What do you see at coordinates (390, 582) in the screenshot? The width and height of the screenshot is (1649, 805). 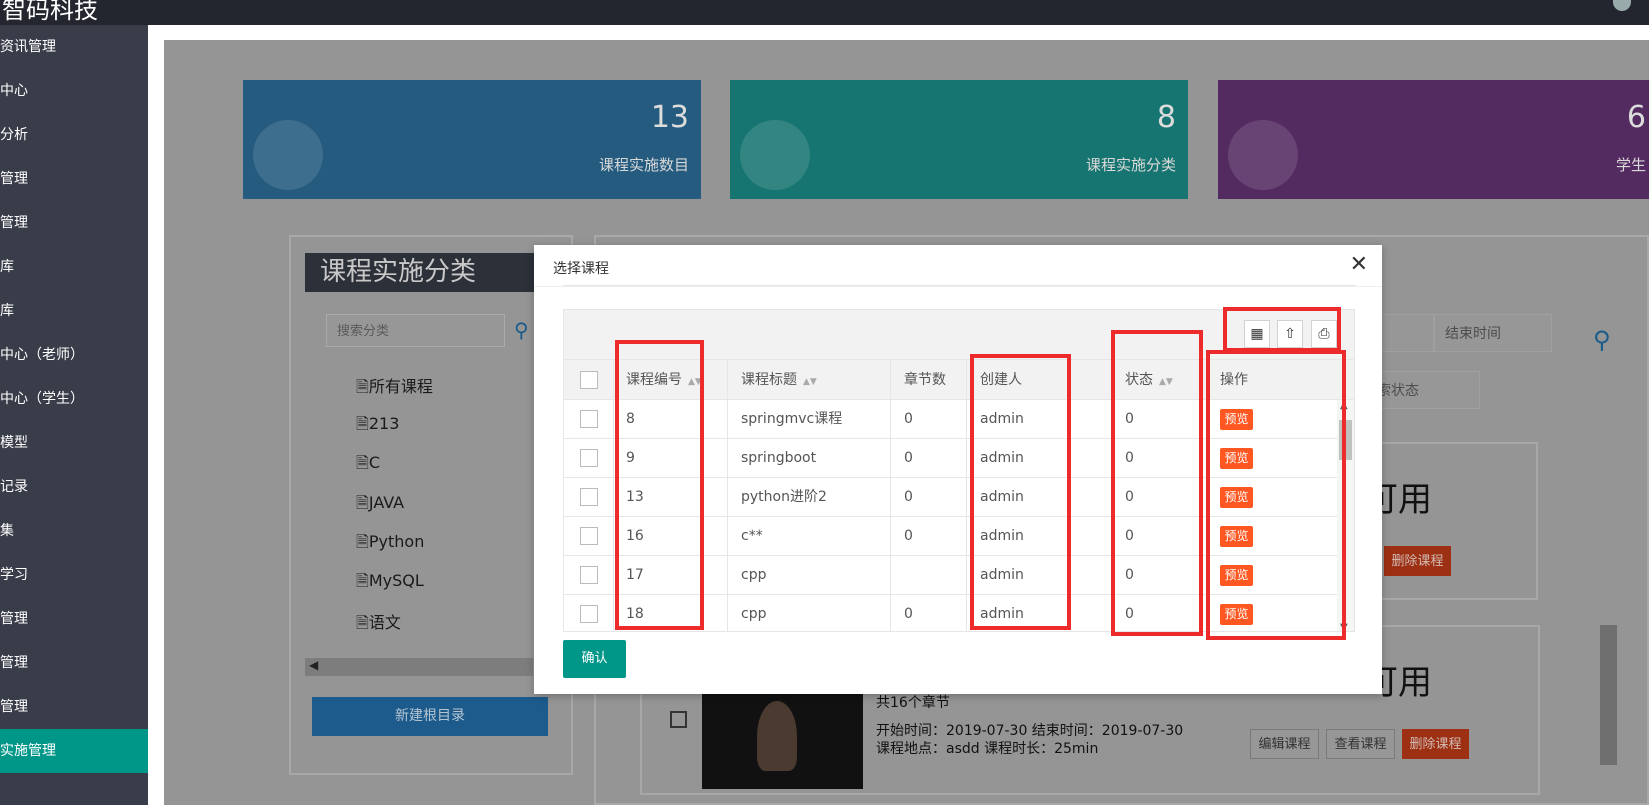 I see `category-item: 🗎MySQL` at bounding box center [390, 582].